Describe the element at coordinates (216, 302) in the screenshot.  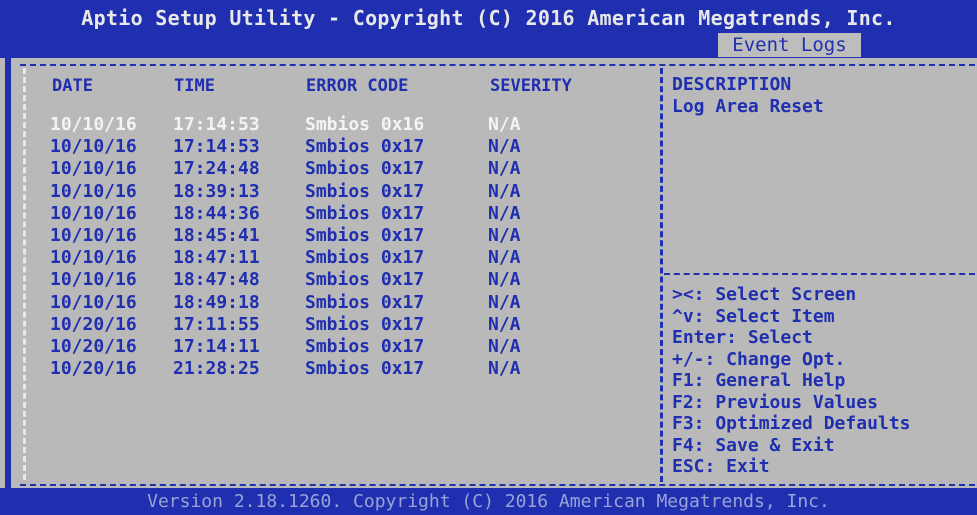
I see `log-time: 18:49:18` at that location.